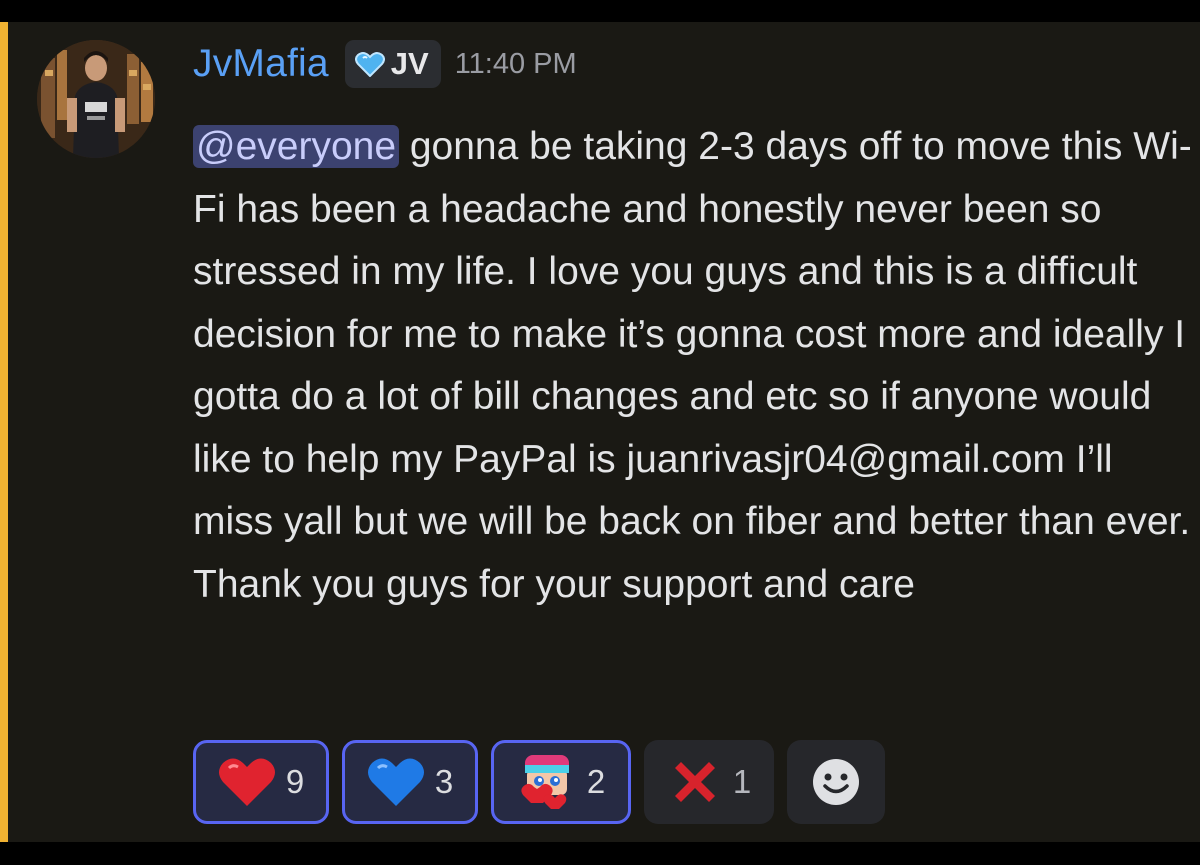 Image resolution: width=1200 pixels, height=865 pixels. I want to click on message-header: JvMafia JV 11:40 PM, so click(385, 64).